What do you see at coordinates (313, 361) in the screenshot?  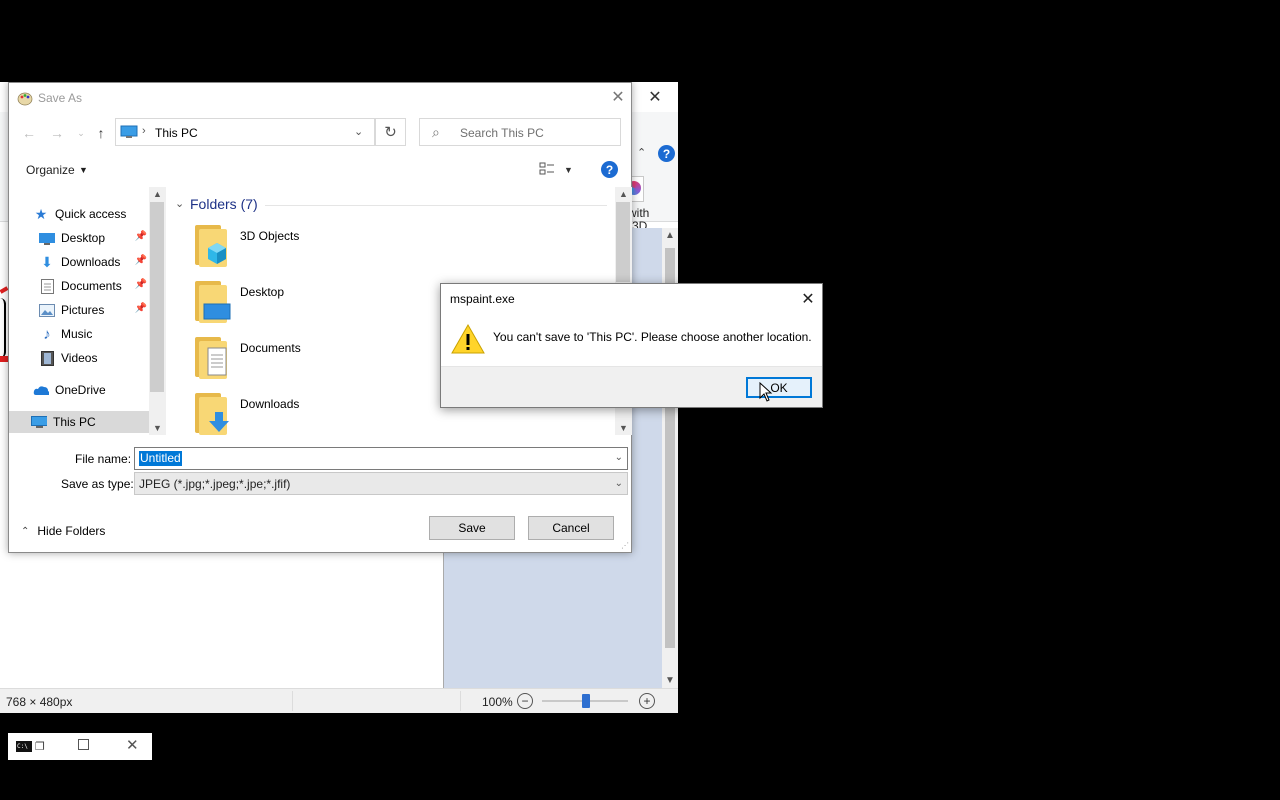 I see `folder-item: Documents` at bounding box center [313, 361].